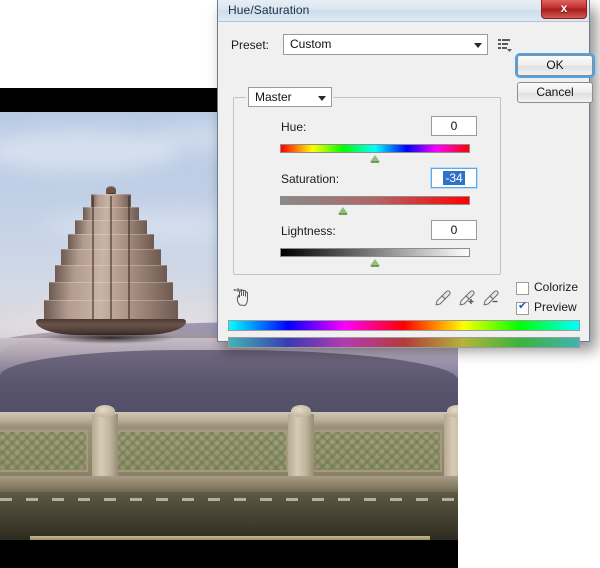 The width and height of the screenshot is (600, 568). I want to click on lightness-slider-thumb, so click(375, 263).